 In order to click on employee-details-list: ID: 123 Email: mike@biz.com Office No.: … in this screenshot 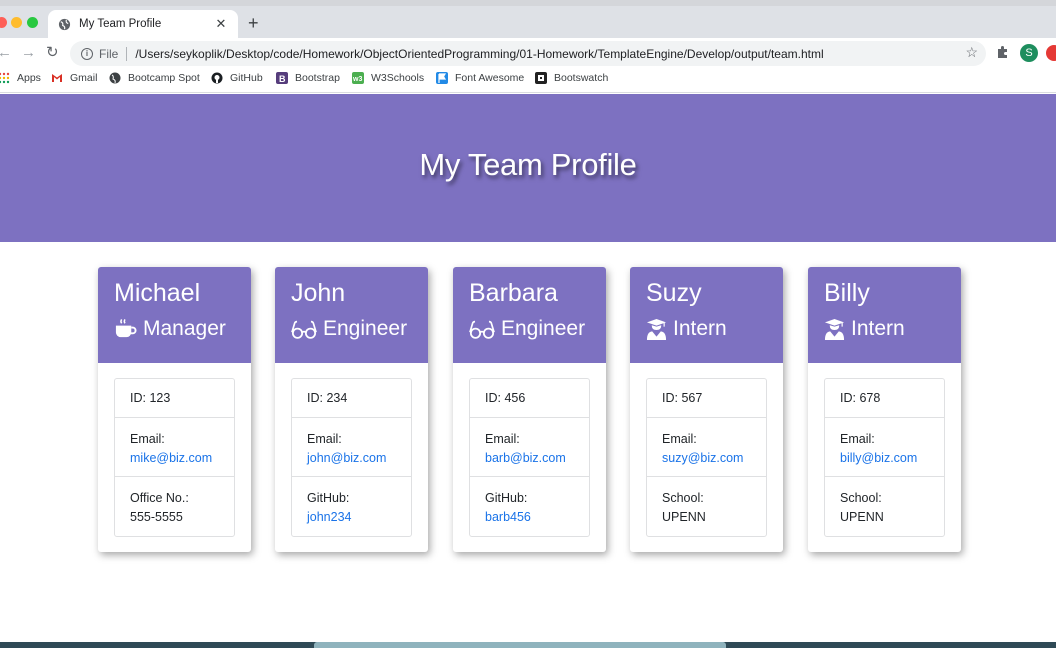, I will do `click(174, 457)`.